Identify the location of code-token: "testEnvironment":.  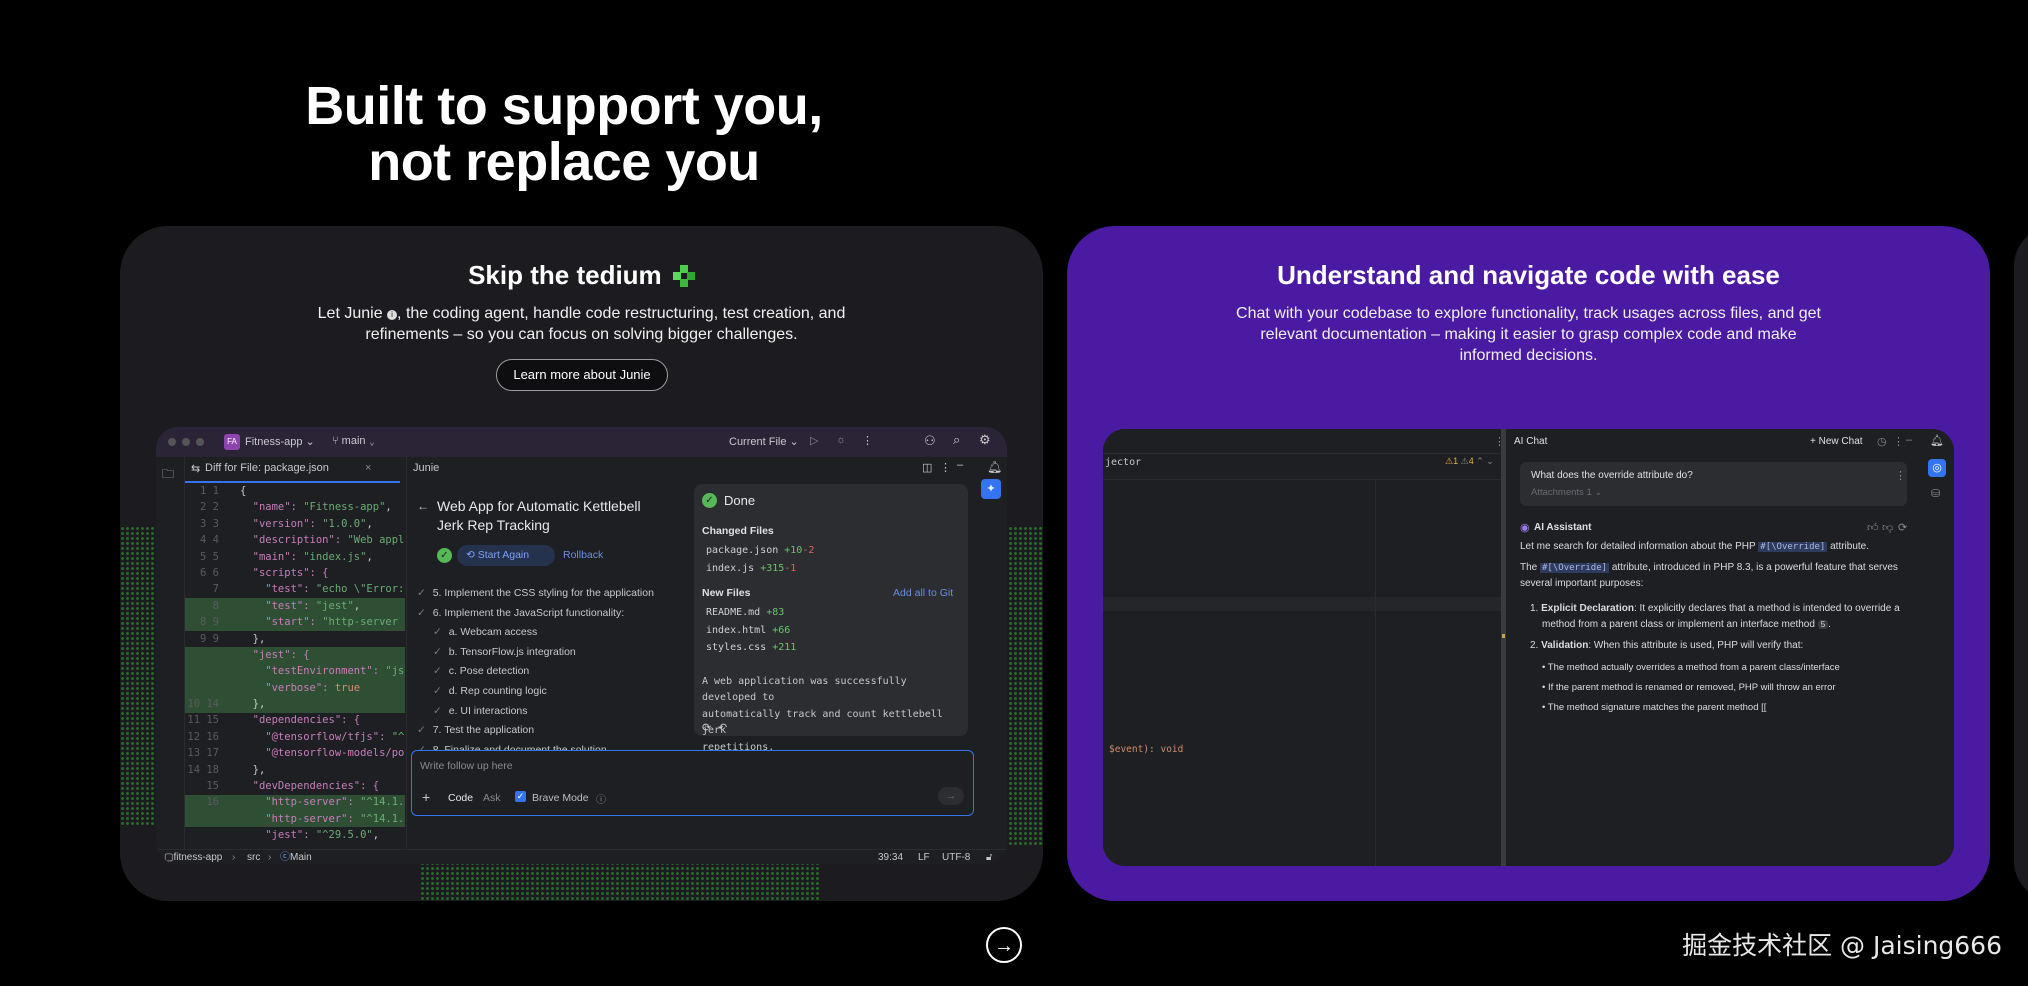
(313, 671).